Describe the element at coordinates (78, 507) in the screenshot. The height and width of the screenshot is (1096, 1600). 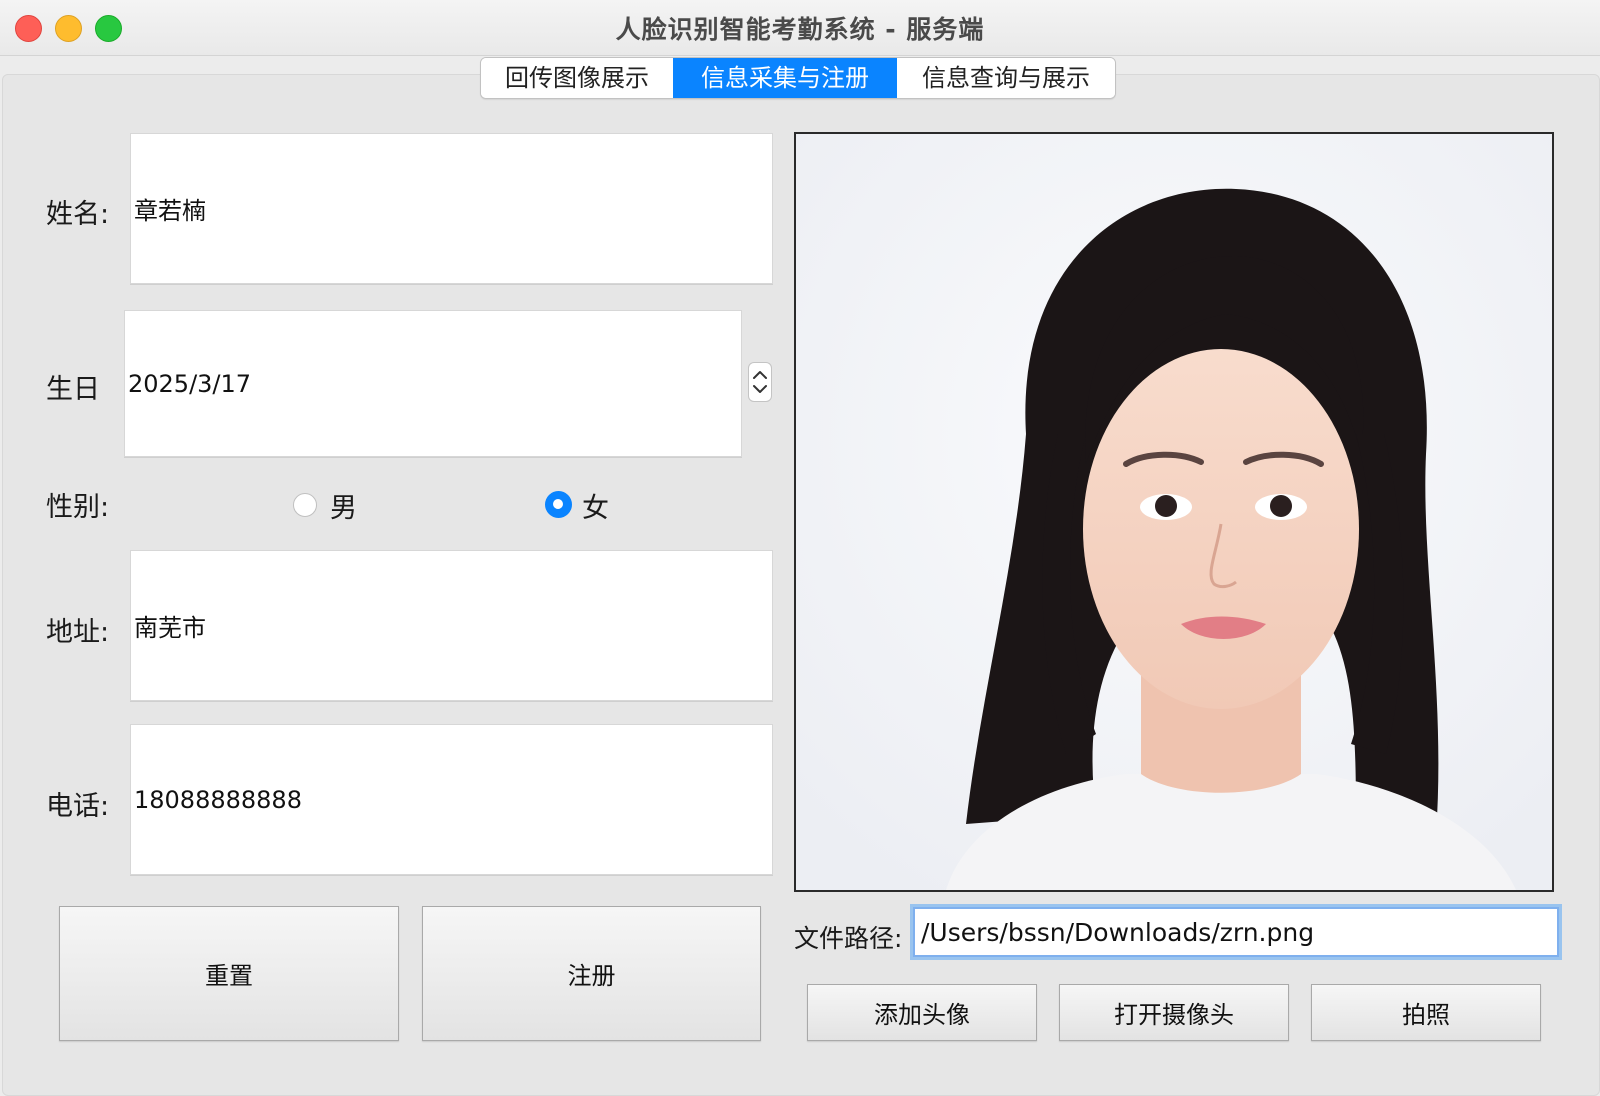
I see `gender-label: 性别:` at that location.